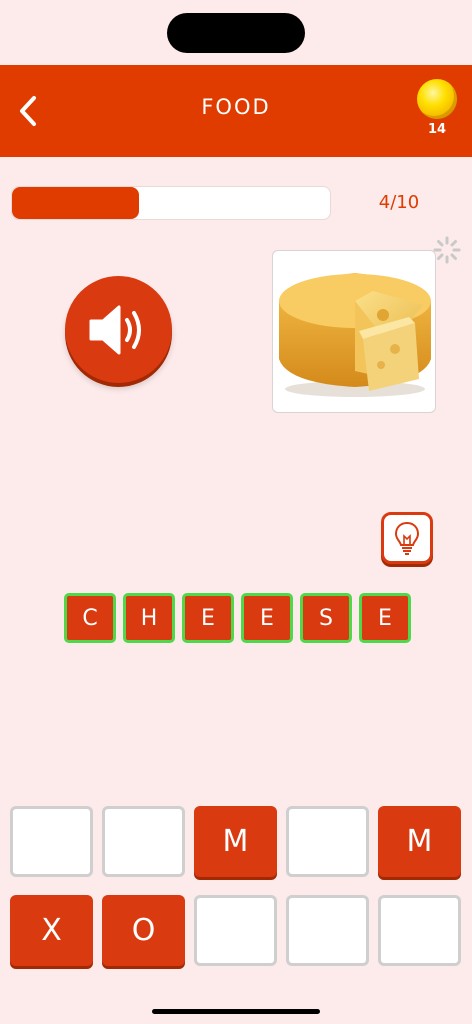  I want to click on answer-letter: H, so click(149, 618).